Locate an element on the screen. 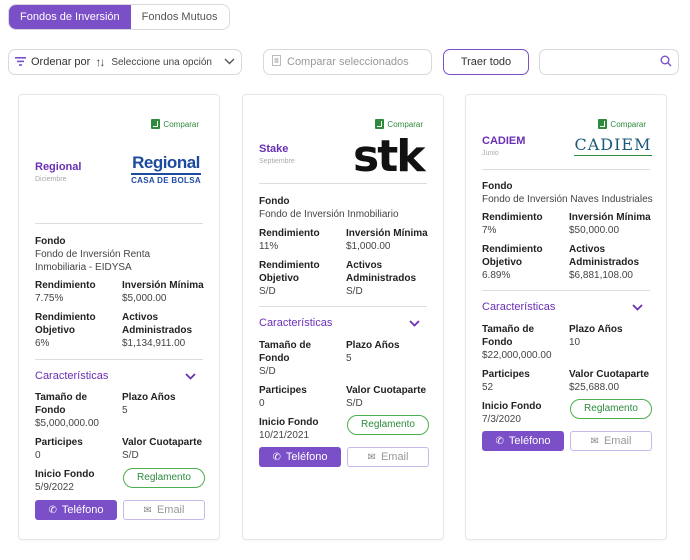  activos-value: $1,134,911.00 is located at coordinates (154, 343).